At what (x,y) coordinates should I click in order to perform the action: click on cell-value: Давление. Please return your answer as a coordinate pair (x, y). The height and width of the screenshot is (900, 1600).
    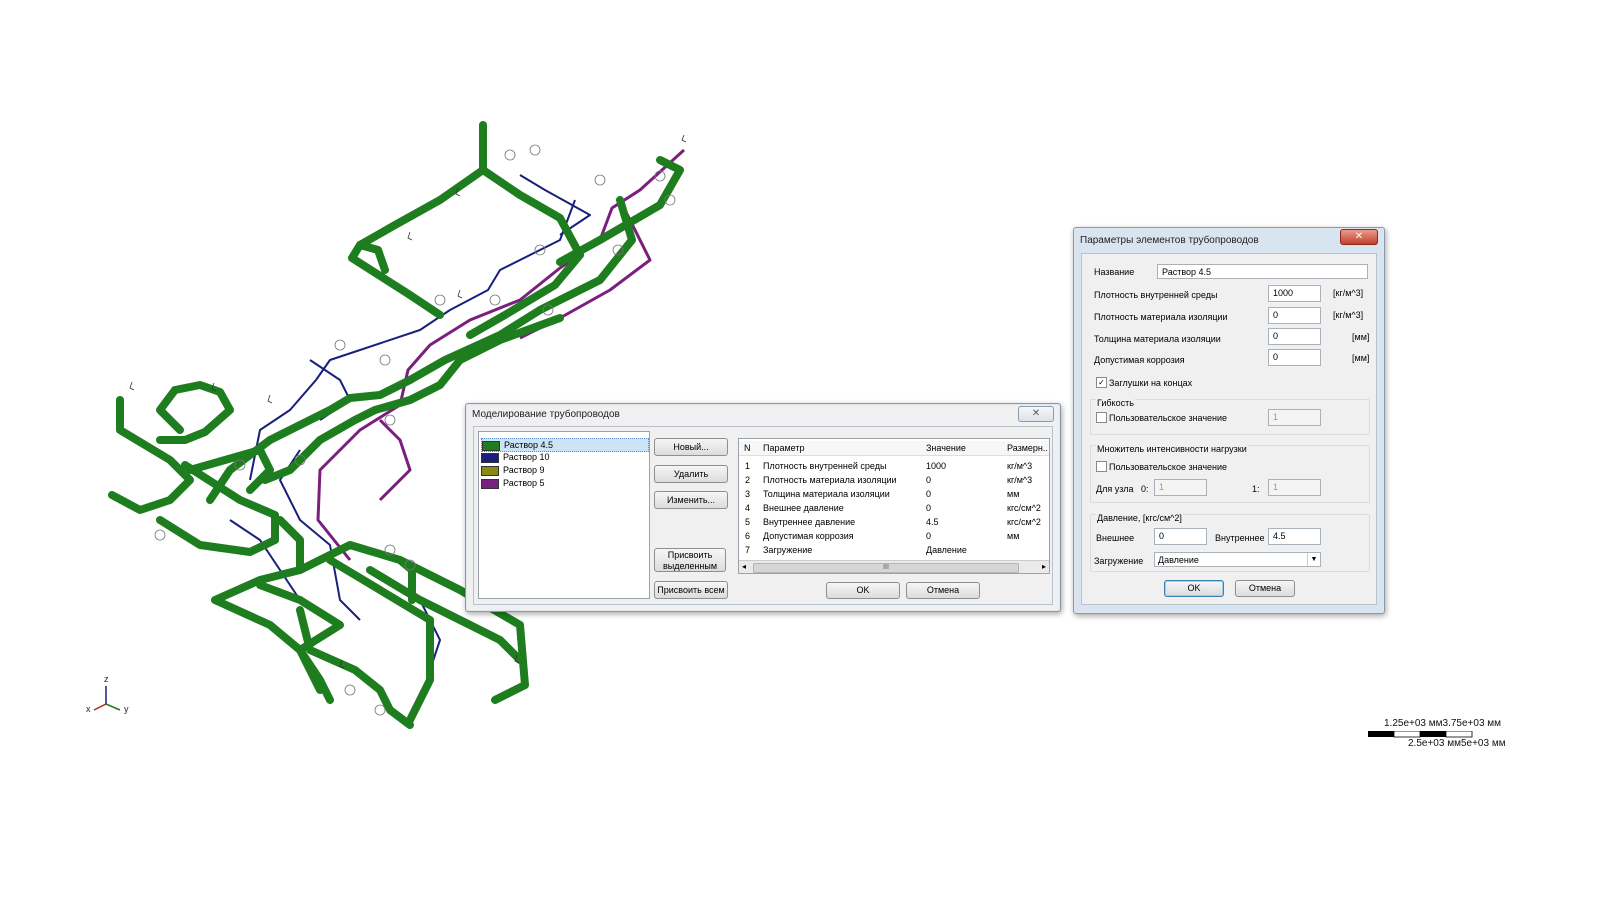
    Looking at the image, I should click on (946, 550).